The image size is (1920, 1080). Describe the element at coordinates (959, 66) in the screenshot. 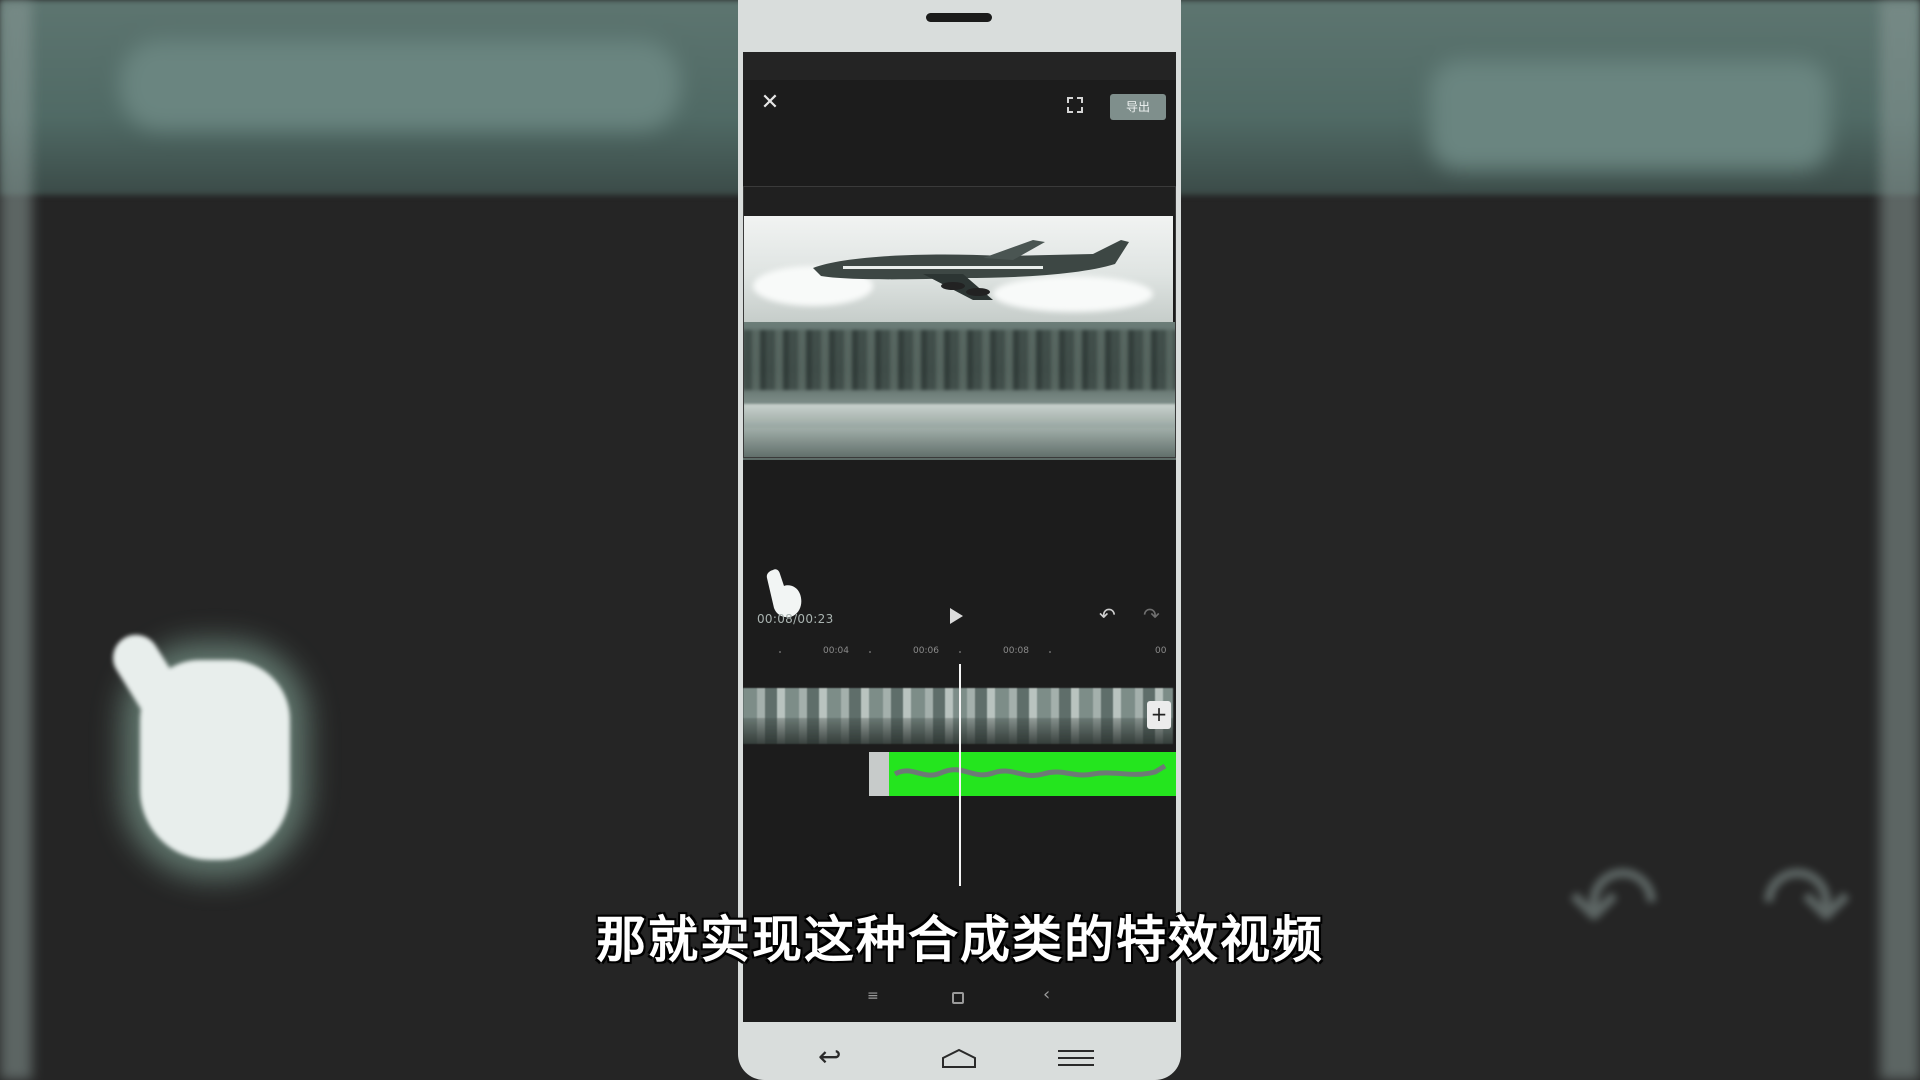

I see `status-bar` at that location.